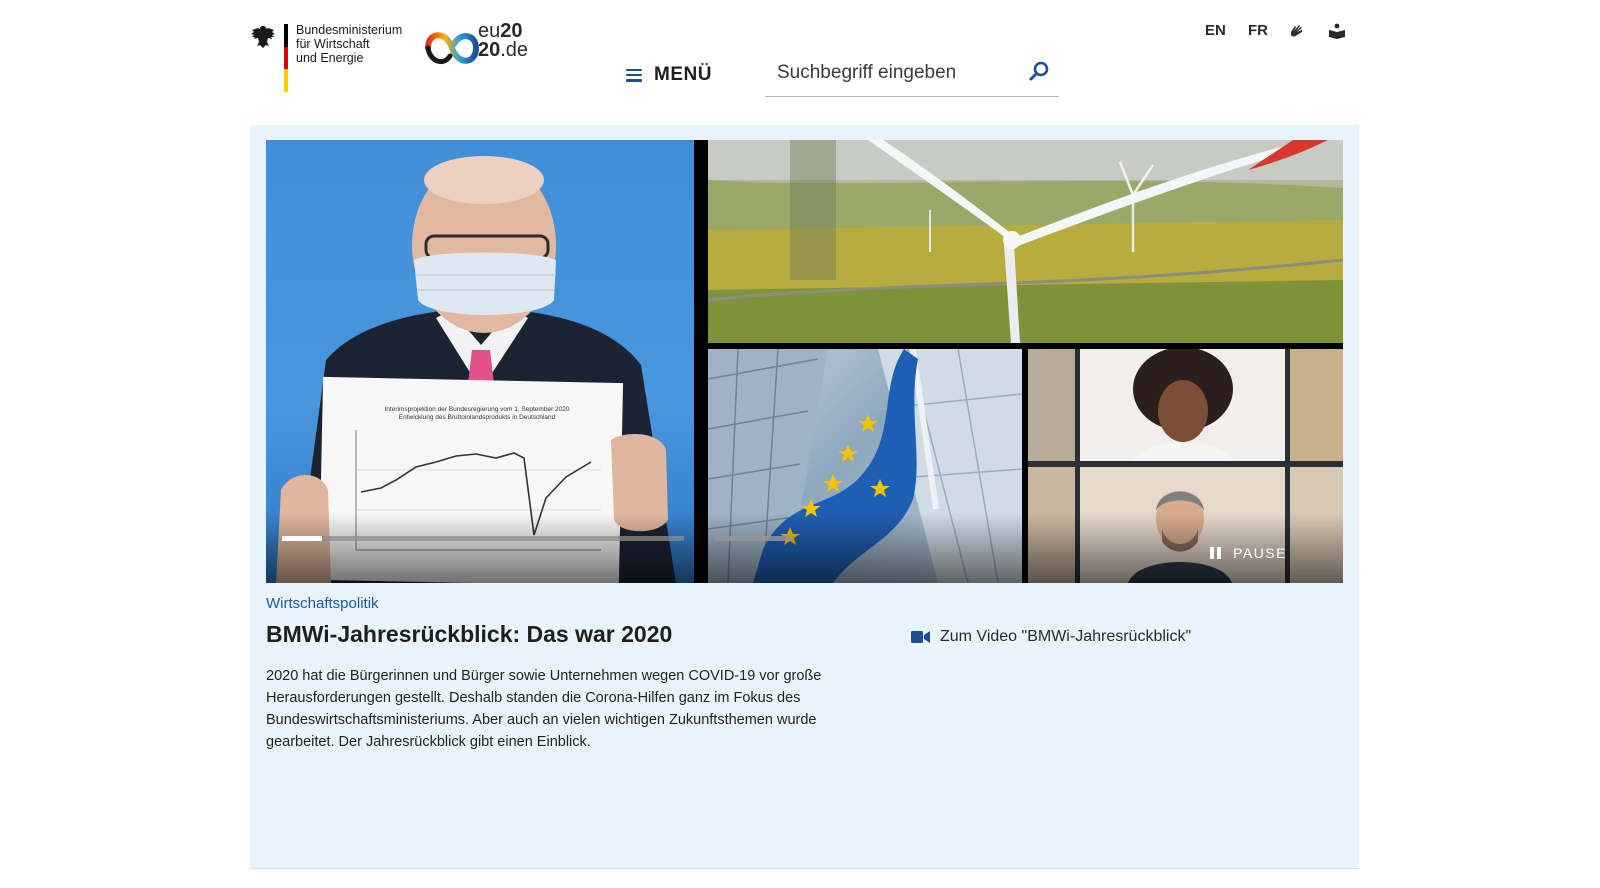 The image size is (1600, 888). Describe the element at coordinates (1039, 72) in the screenshot. I see `search-icon` at that location.